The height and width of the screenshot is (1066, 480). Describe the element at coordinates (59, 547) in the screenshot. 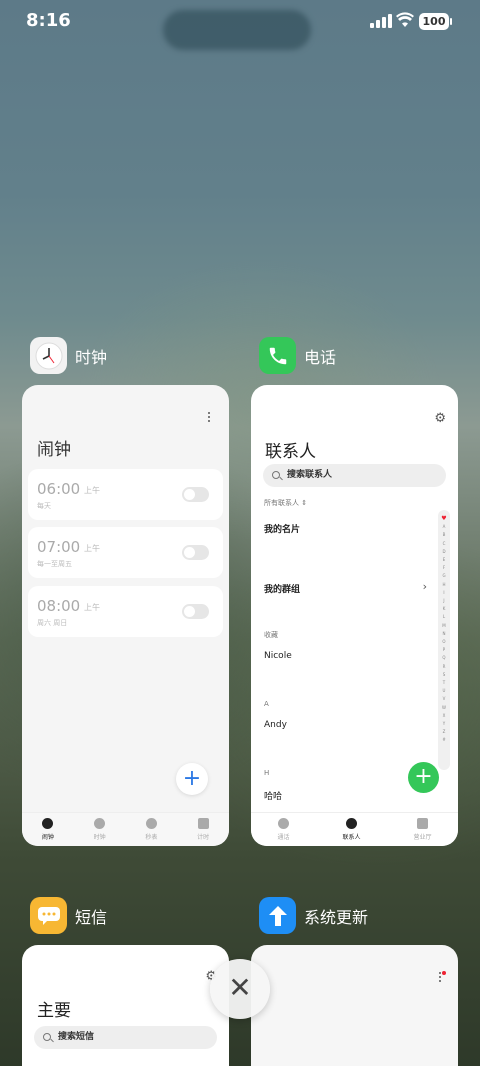

I see `alarm-time: 07:00` at that location.